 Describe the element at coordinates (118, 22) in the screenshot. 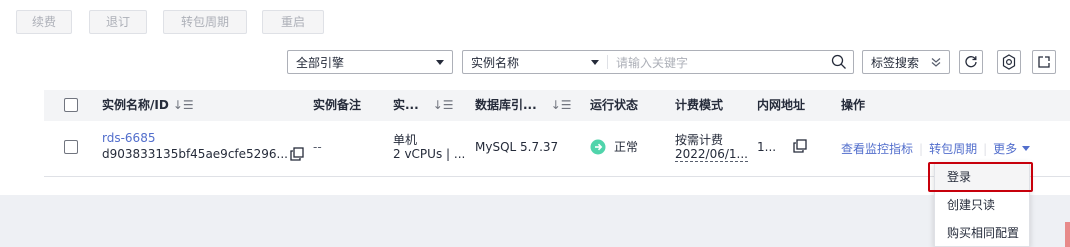

I see `unsubscribe-button: 退订` at that location.